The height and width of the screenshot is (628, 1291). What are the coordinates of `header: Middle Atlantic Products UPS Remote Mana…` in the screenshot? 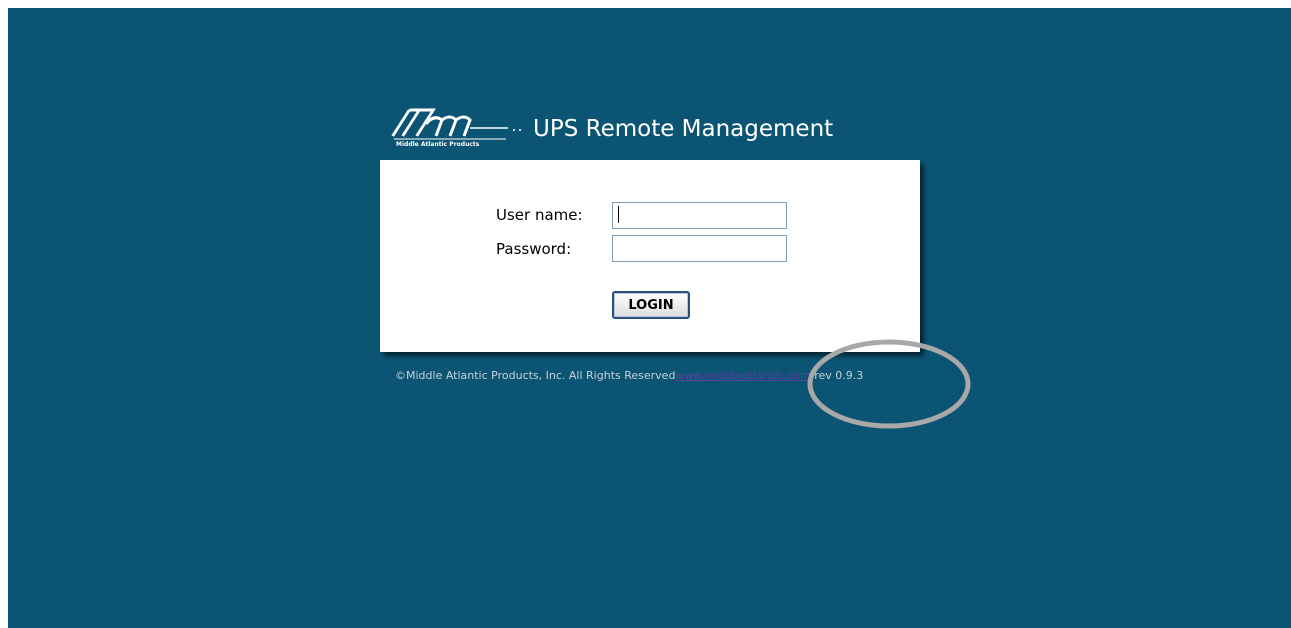 It's located at (641, 130).